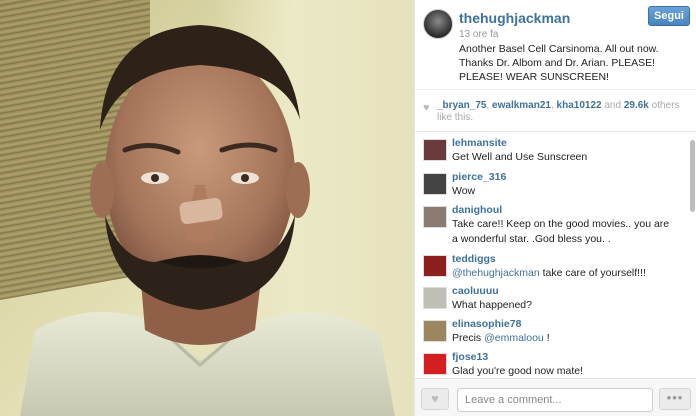 The height and width of the screenshot is (416, 696). What do you see at coordinates (561, 338) in the screenshot?
I see `comment-text: Precis @emmaloou !` at bounding box center [561, 338].